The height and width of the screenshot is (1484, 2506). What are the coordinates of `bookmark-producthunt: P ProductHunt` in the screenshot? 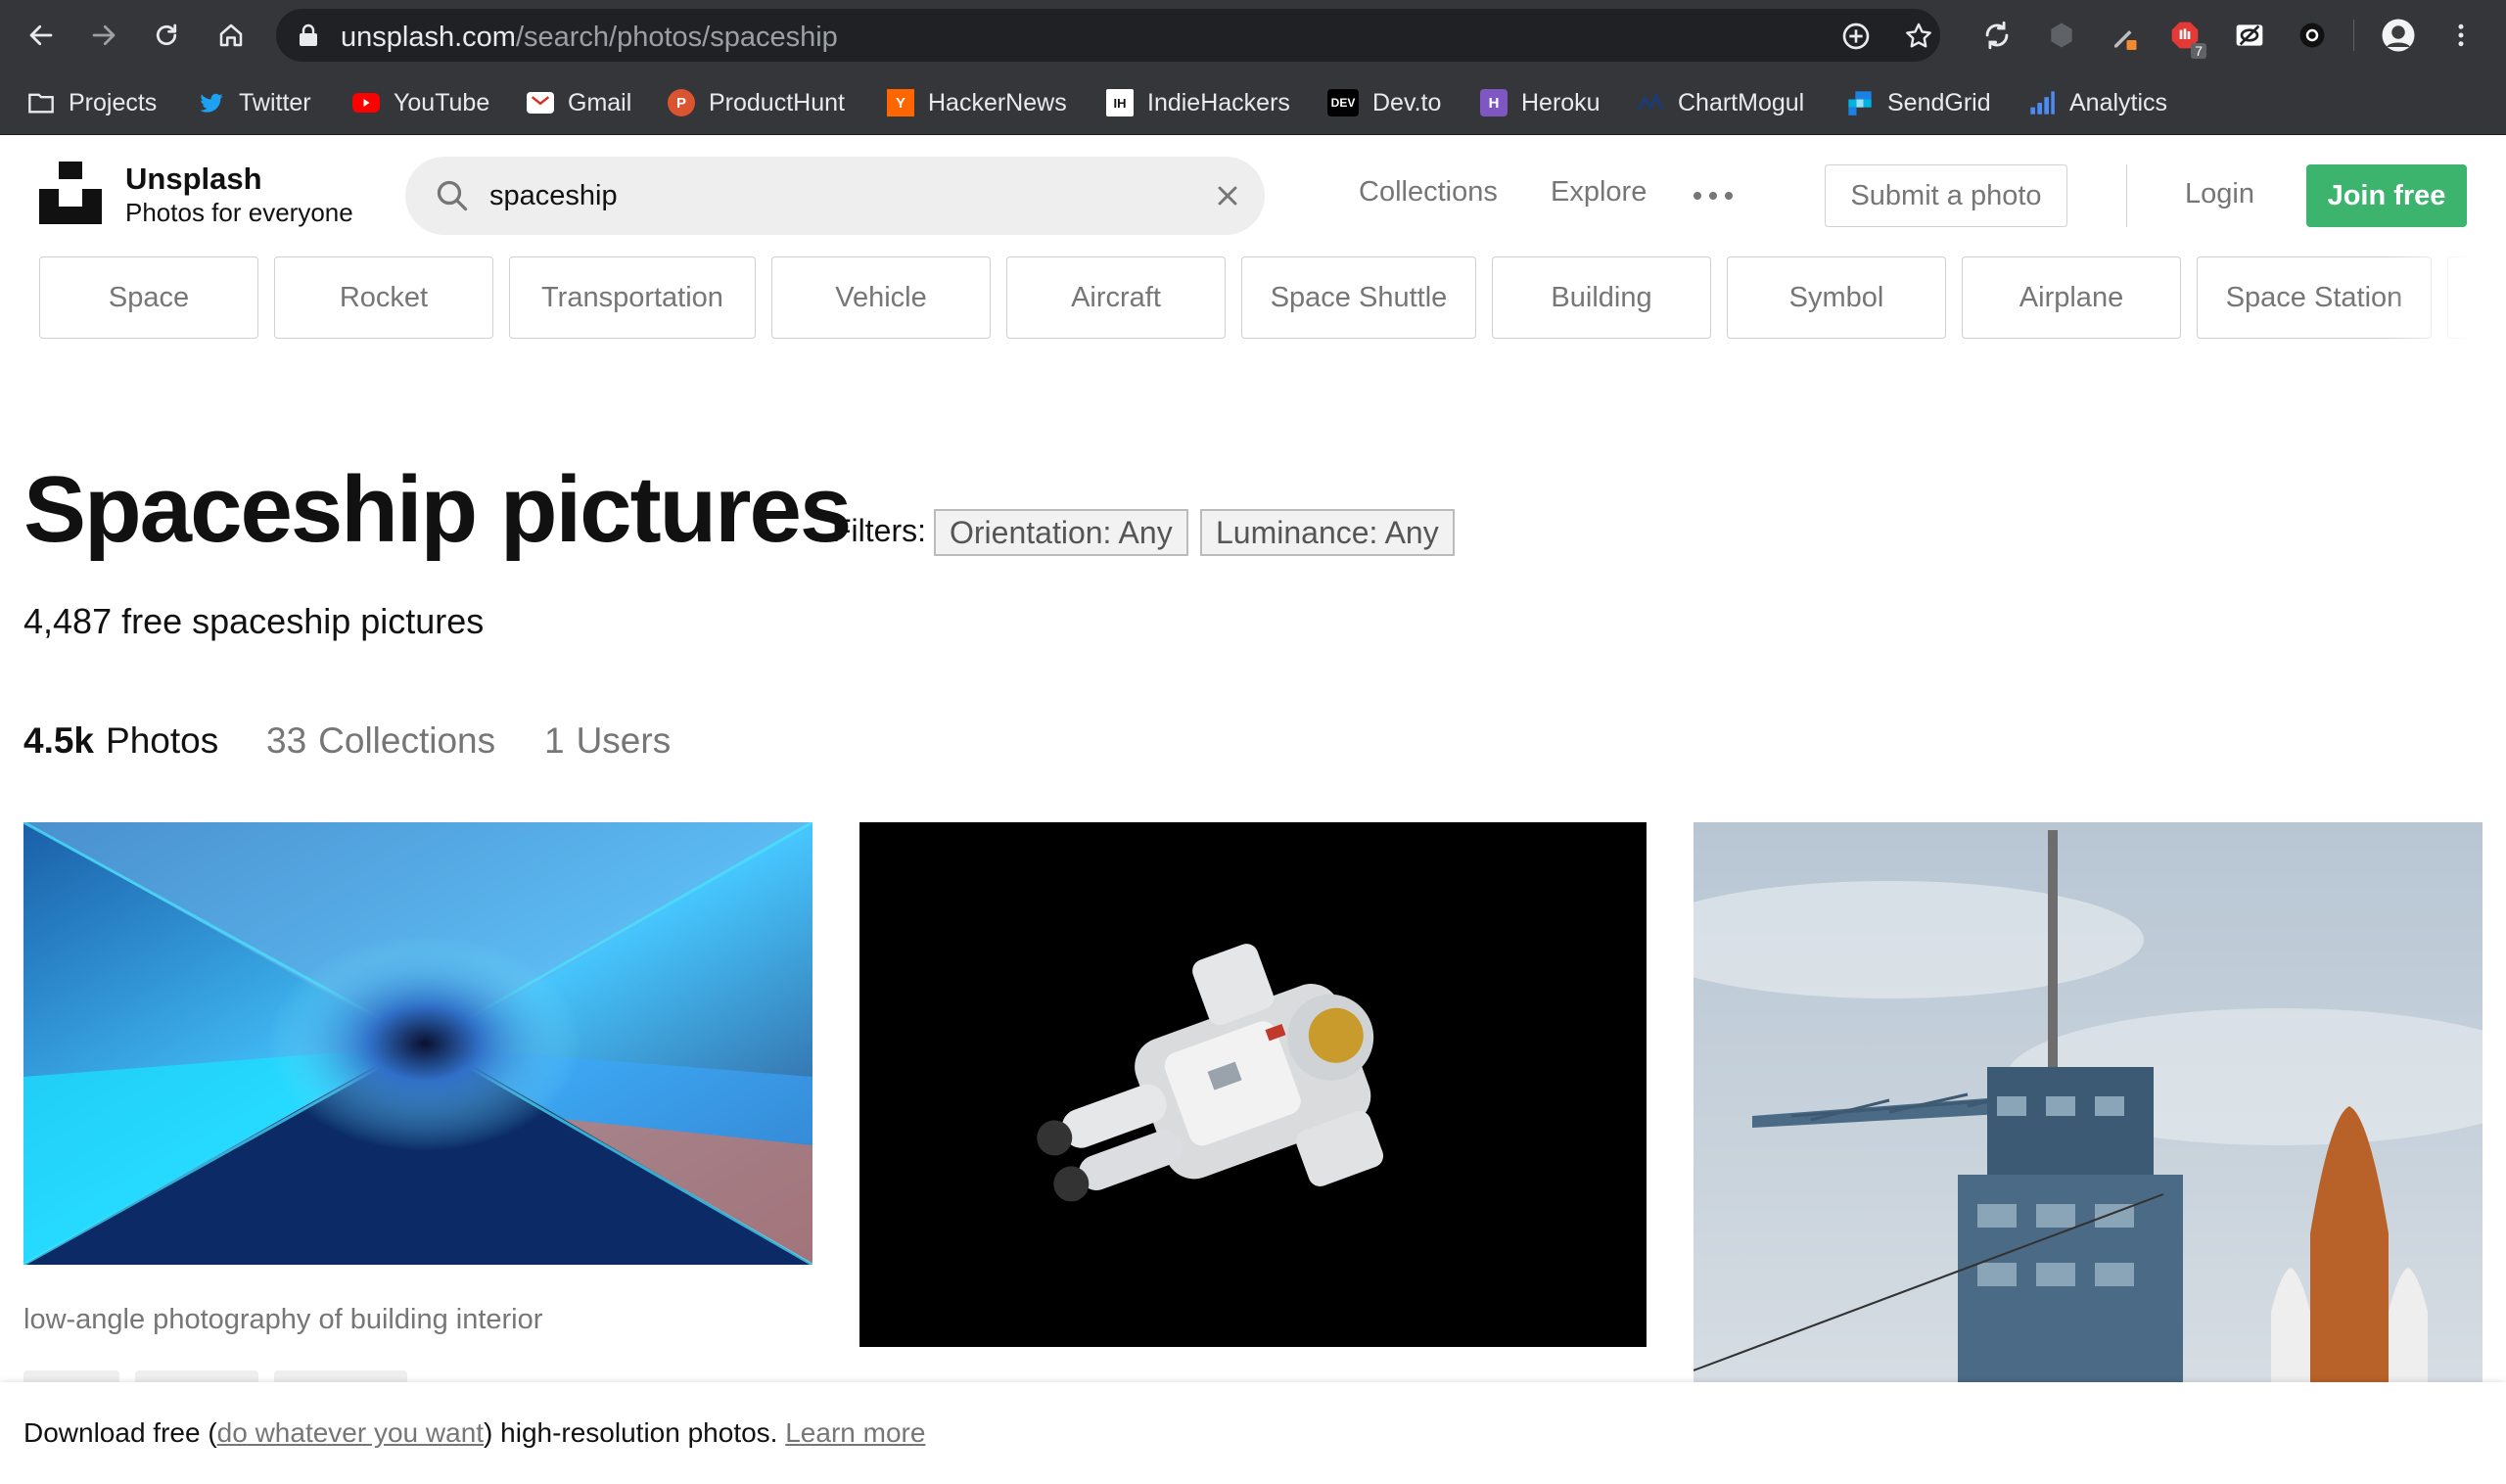 It's located at (756, 102).